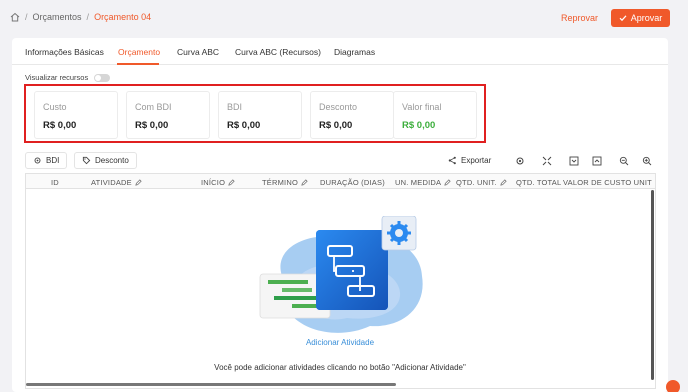 This screenshot has width=688, height=392. What do you see at coordinates (476, 182) in the screenshot?
I see `column-label: QTD. UNIT.` at bounding box center [476, 182].